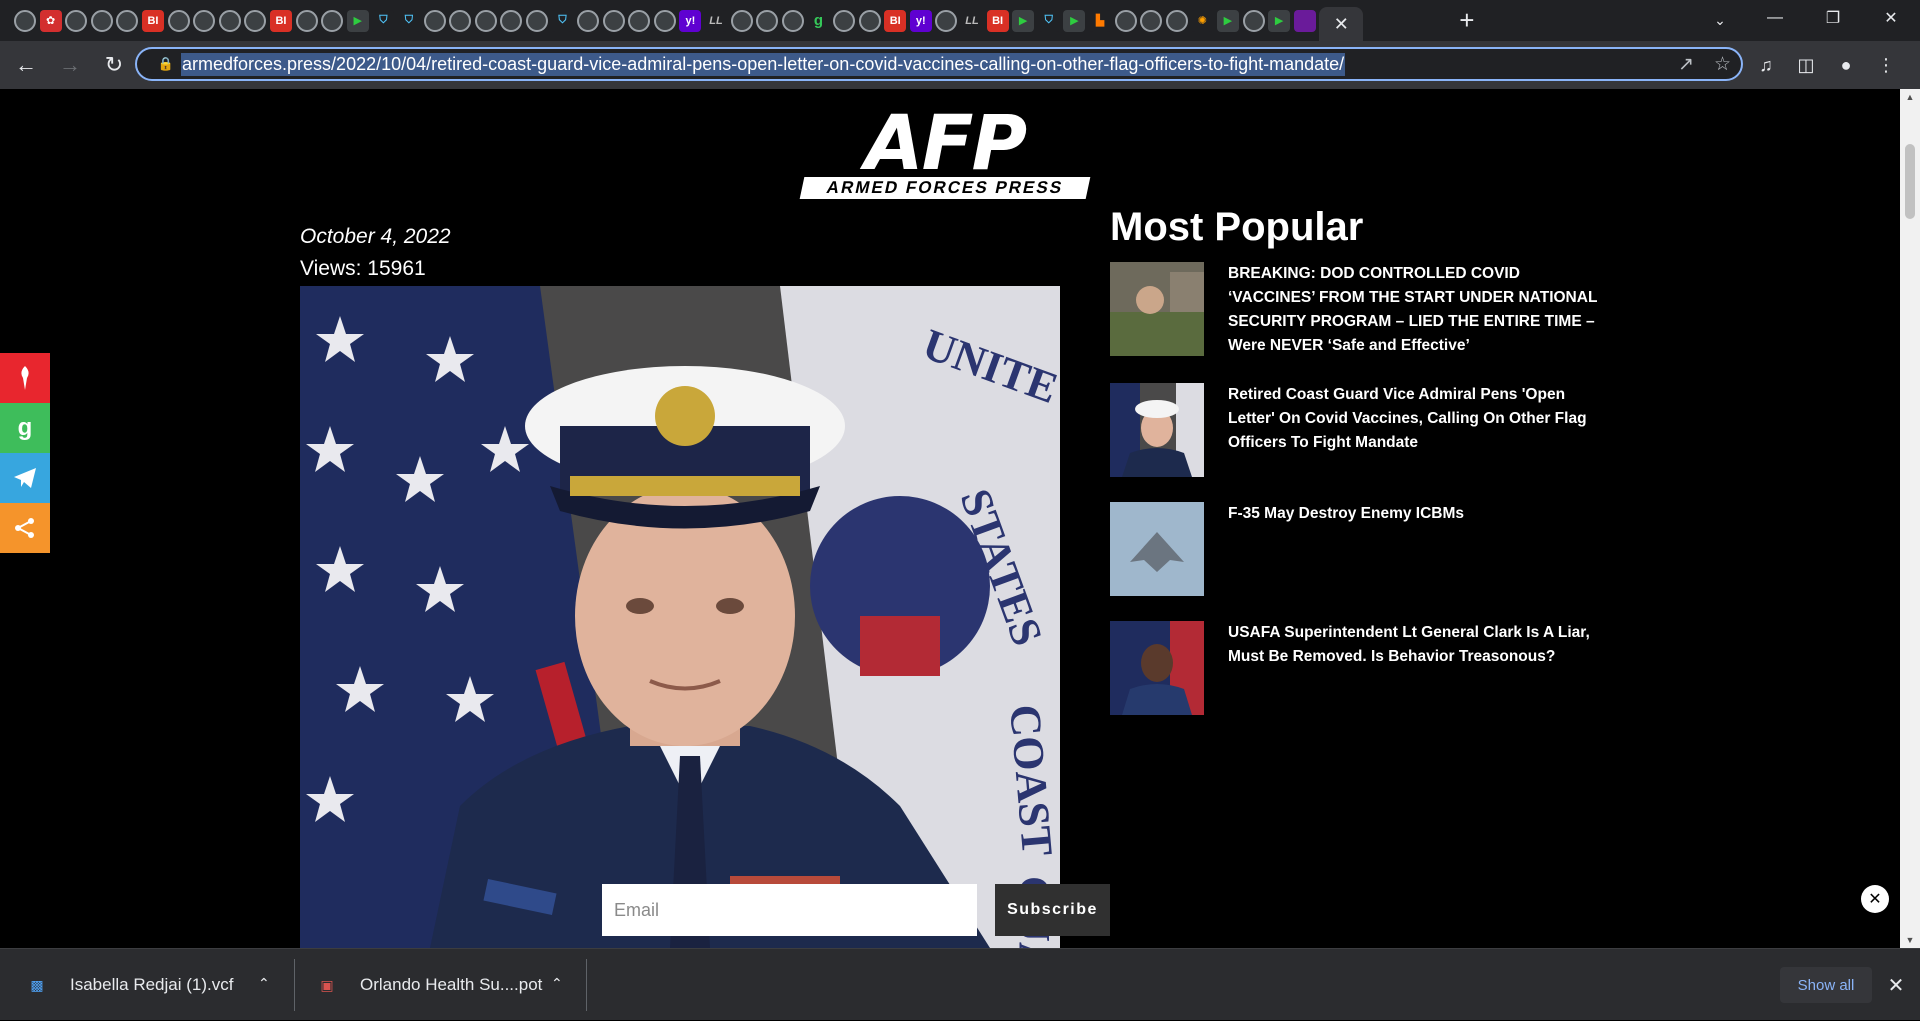  What do you see at coordinates (1720, 20) in the screenshot?
I see `tab-search-chevron-icon: ⌄` at bounding box center [1720, 20].